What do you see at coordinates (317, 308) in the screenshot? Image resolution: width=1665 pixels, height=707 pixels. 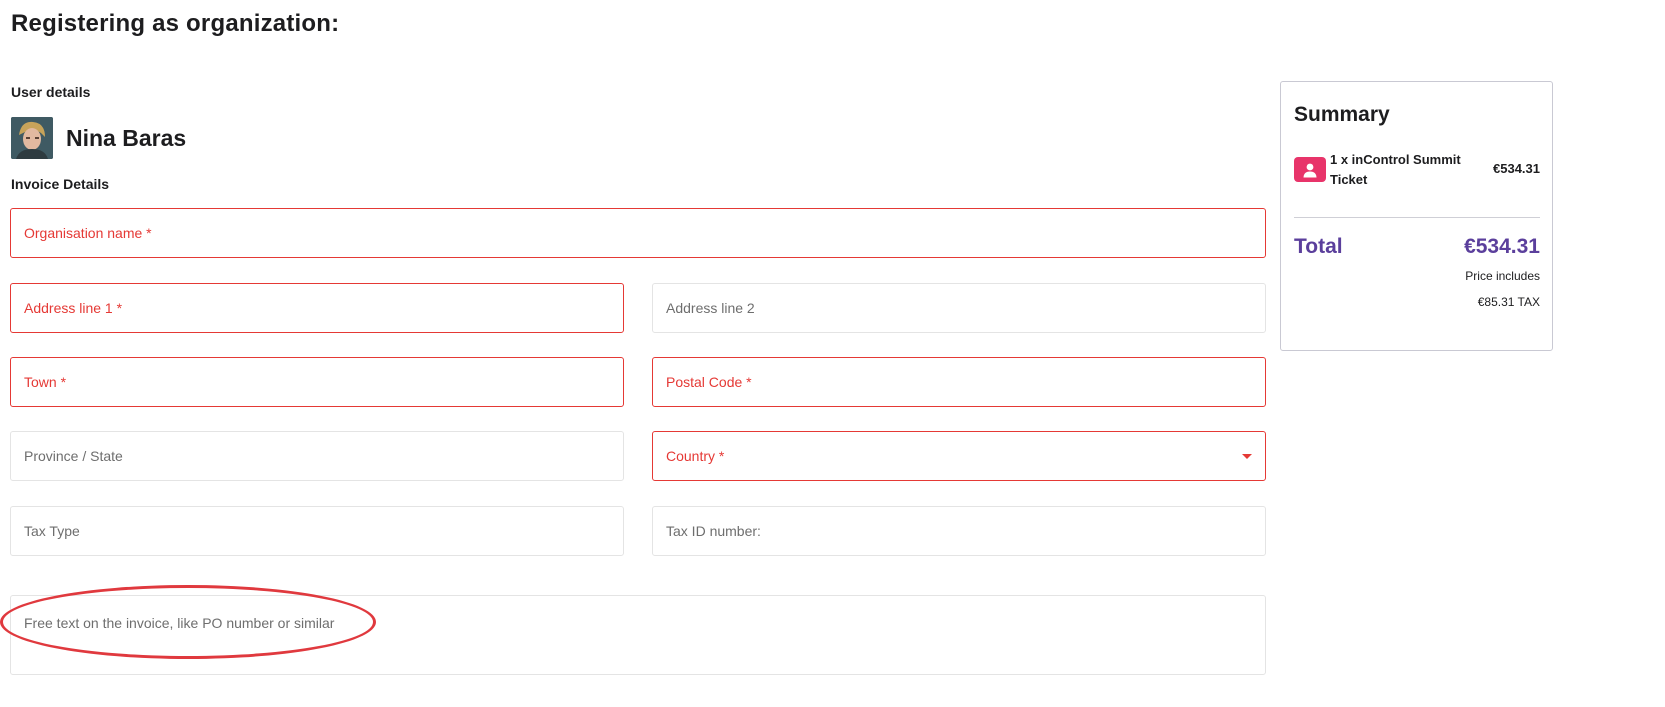 I see `address-line-1-input: Address line 1 *` at bounding box center [317, 308].